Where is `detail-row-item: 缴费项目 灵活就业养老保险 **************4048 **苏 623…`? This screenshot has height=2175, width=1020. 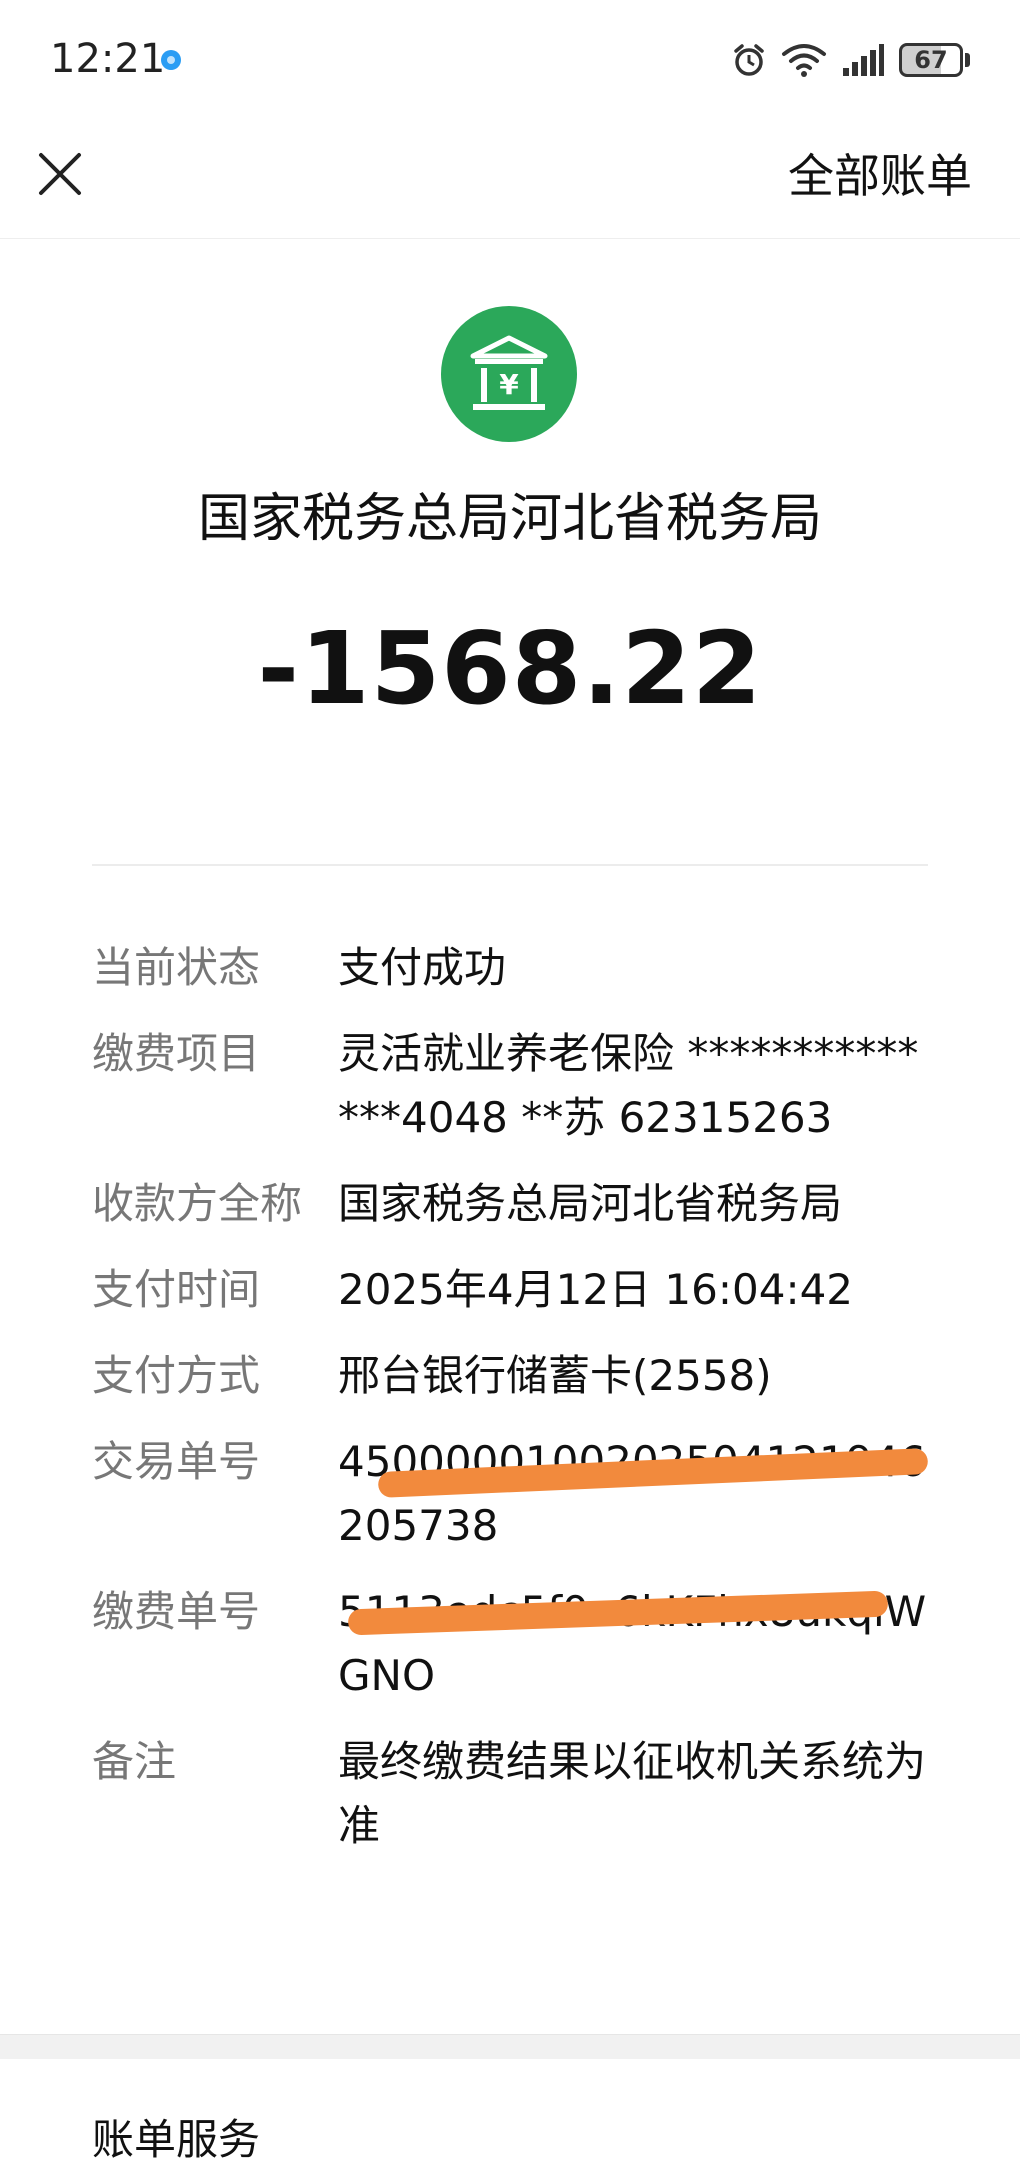 detail-row-item: 缴费项目 灵活就业养老保险 **************4048 **苏 623… is located at coordinates (510, 1086).